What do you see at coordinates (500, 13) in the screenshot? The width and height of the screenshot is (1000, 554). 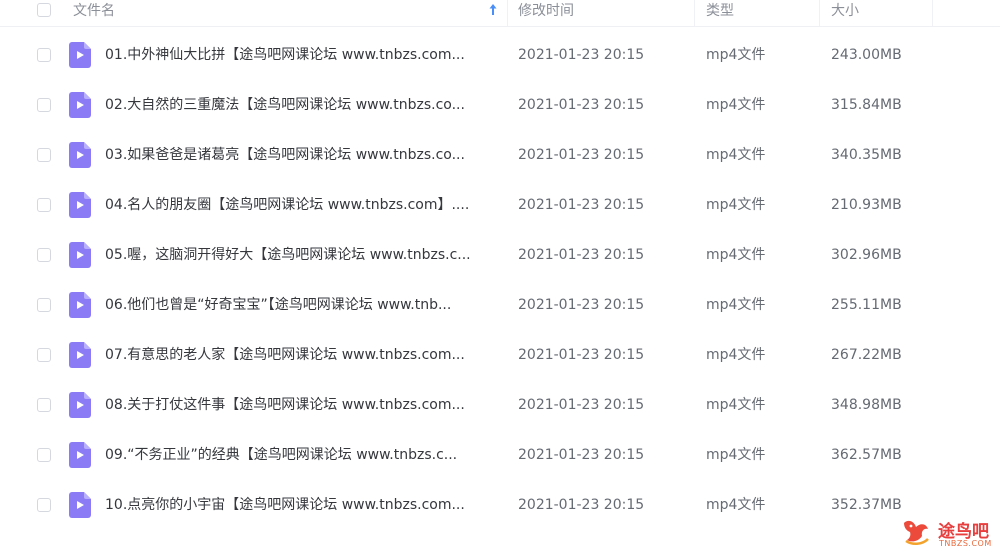 I see `file-list-header: 文件名 修改时间 类型 大小` at bounding box center [500, 13].